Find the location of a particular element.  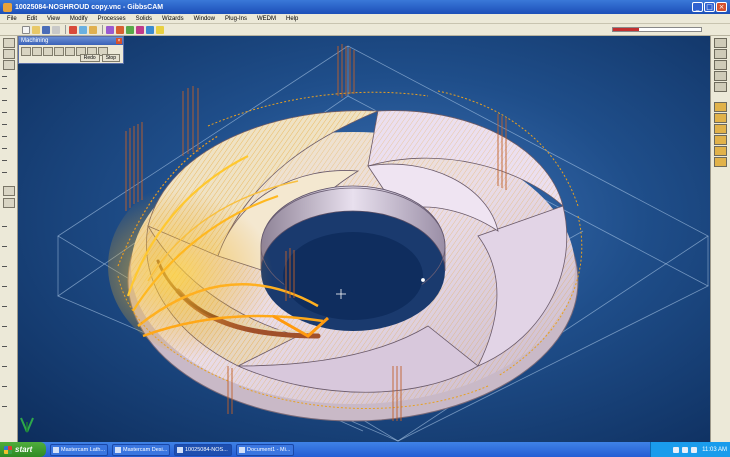

right-view-palette is located at coordinates (720, 239).